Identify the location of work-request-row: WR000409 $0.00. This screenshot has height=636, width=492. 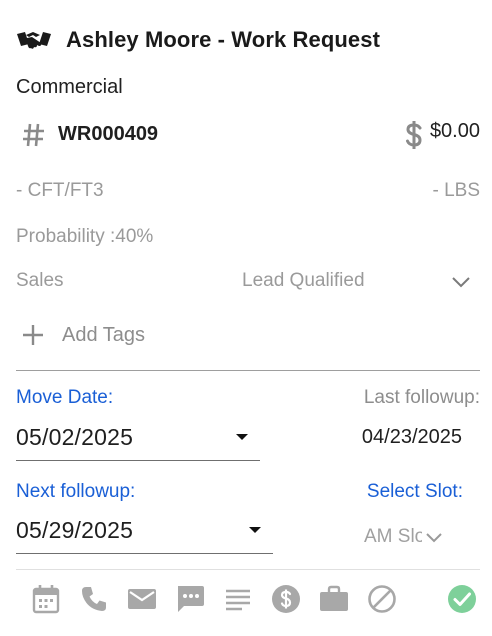
(248, 135).